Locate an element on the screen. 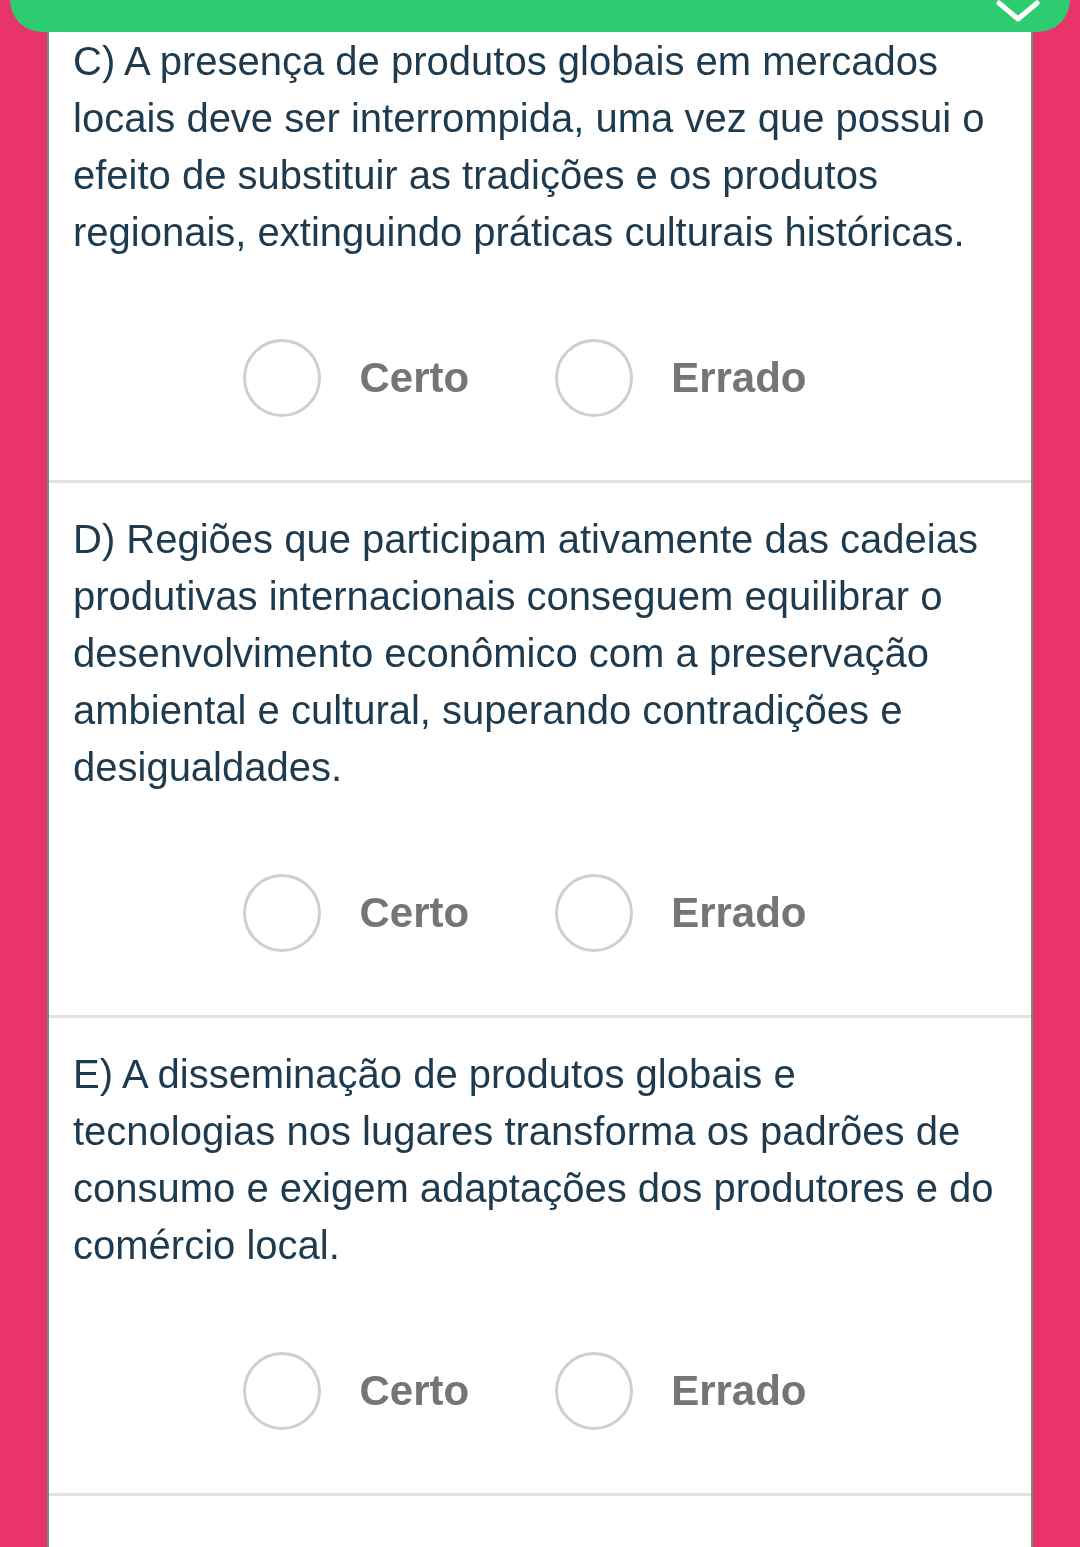 The image size is (1080, 1547). statement-text: D) Regiões que participam ativamente das cadeias produtivas internacionais conseguem equilibrar o desenvolvimento econômico com a preservação ambiental e cultural, superando contradições e desigualdades. is located at coordinates (526, 653).